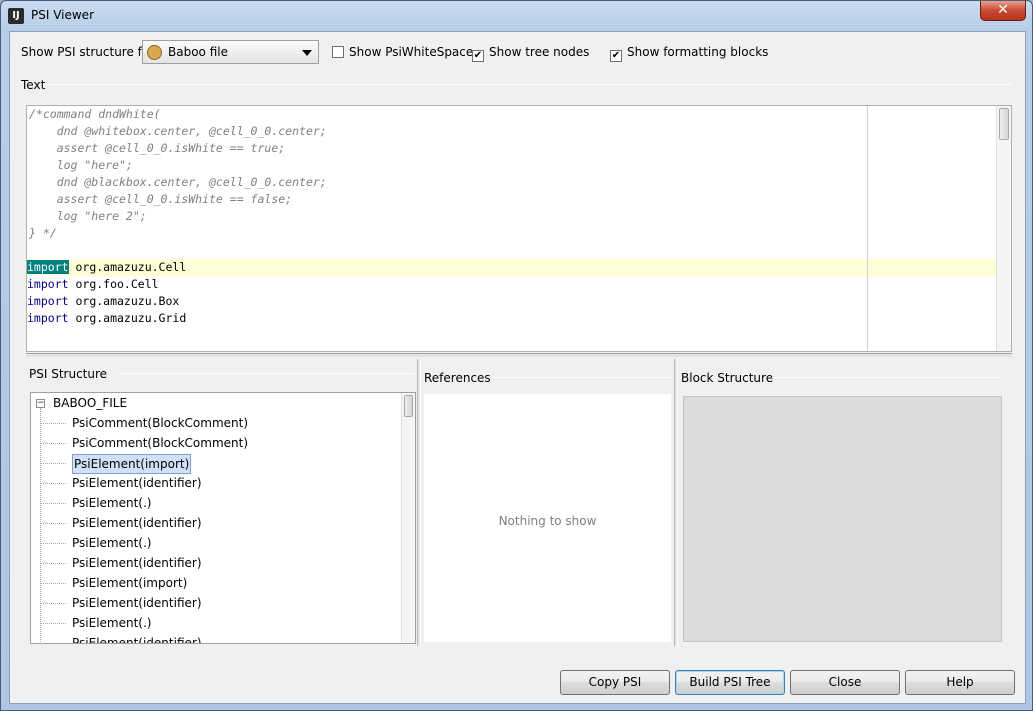 This screenshot has width=1033, height=711. What do you see at coordinates (960, 682) in the screenshot?
I see `help-button: Help` at bounding box center [960, 682].